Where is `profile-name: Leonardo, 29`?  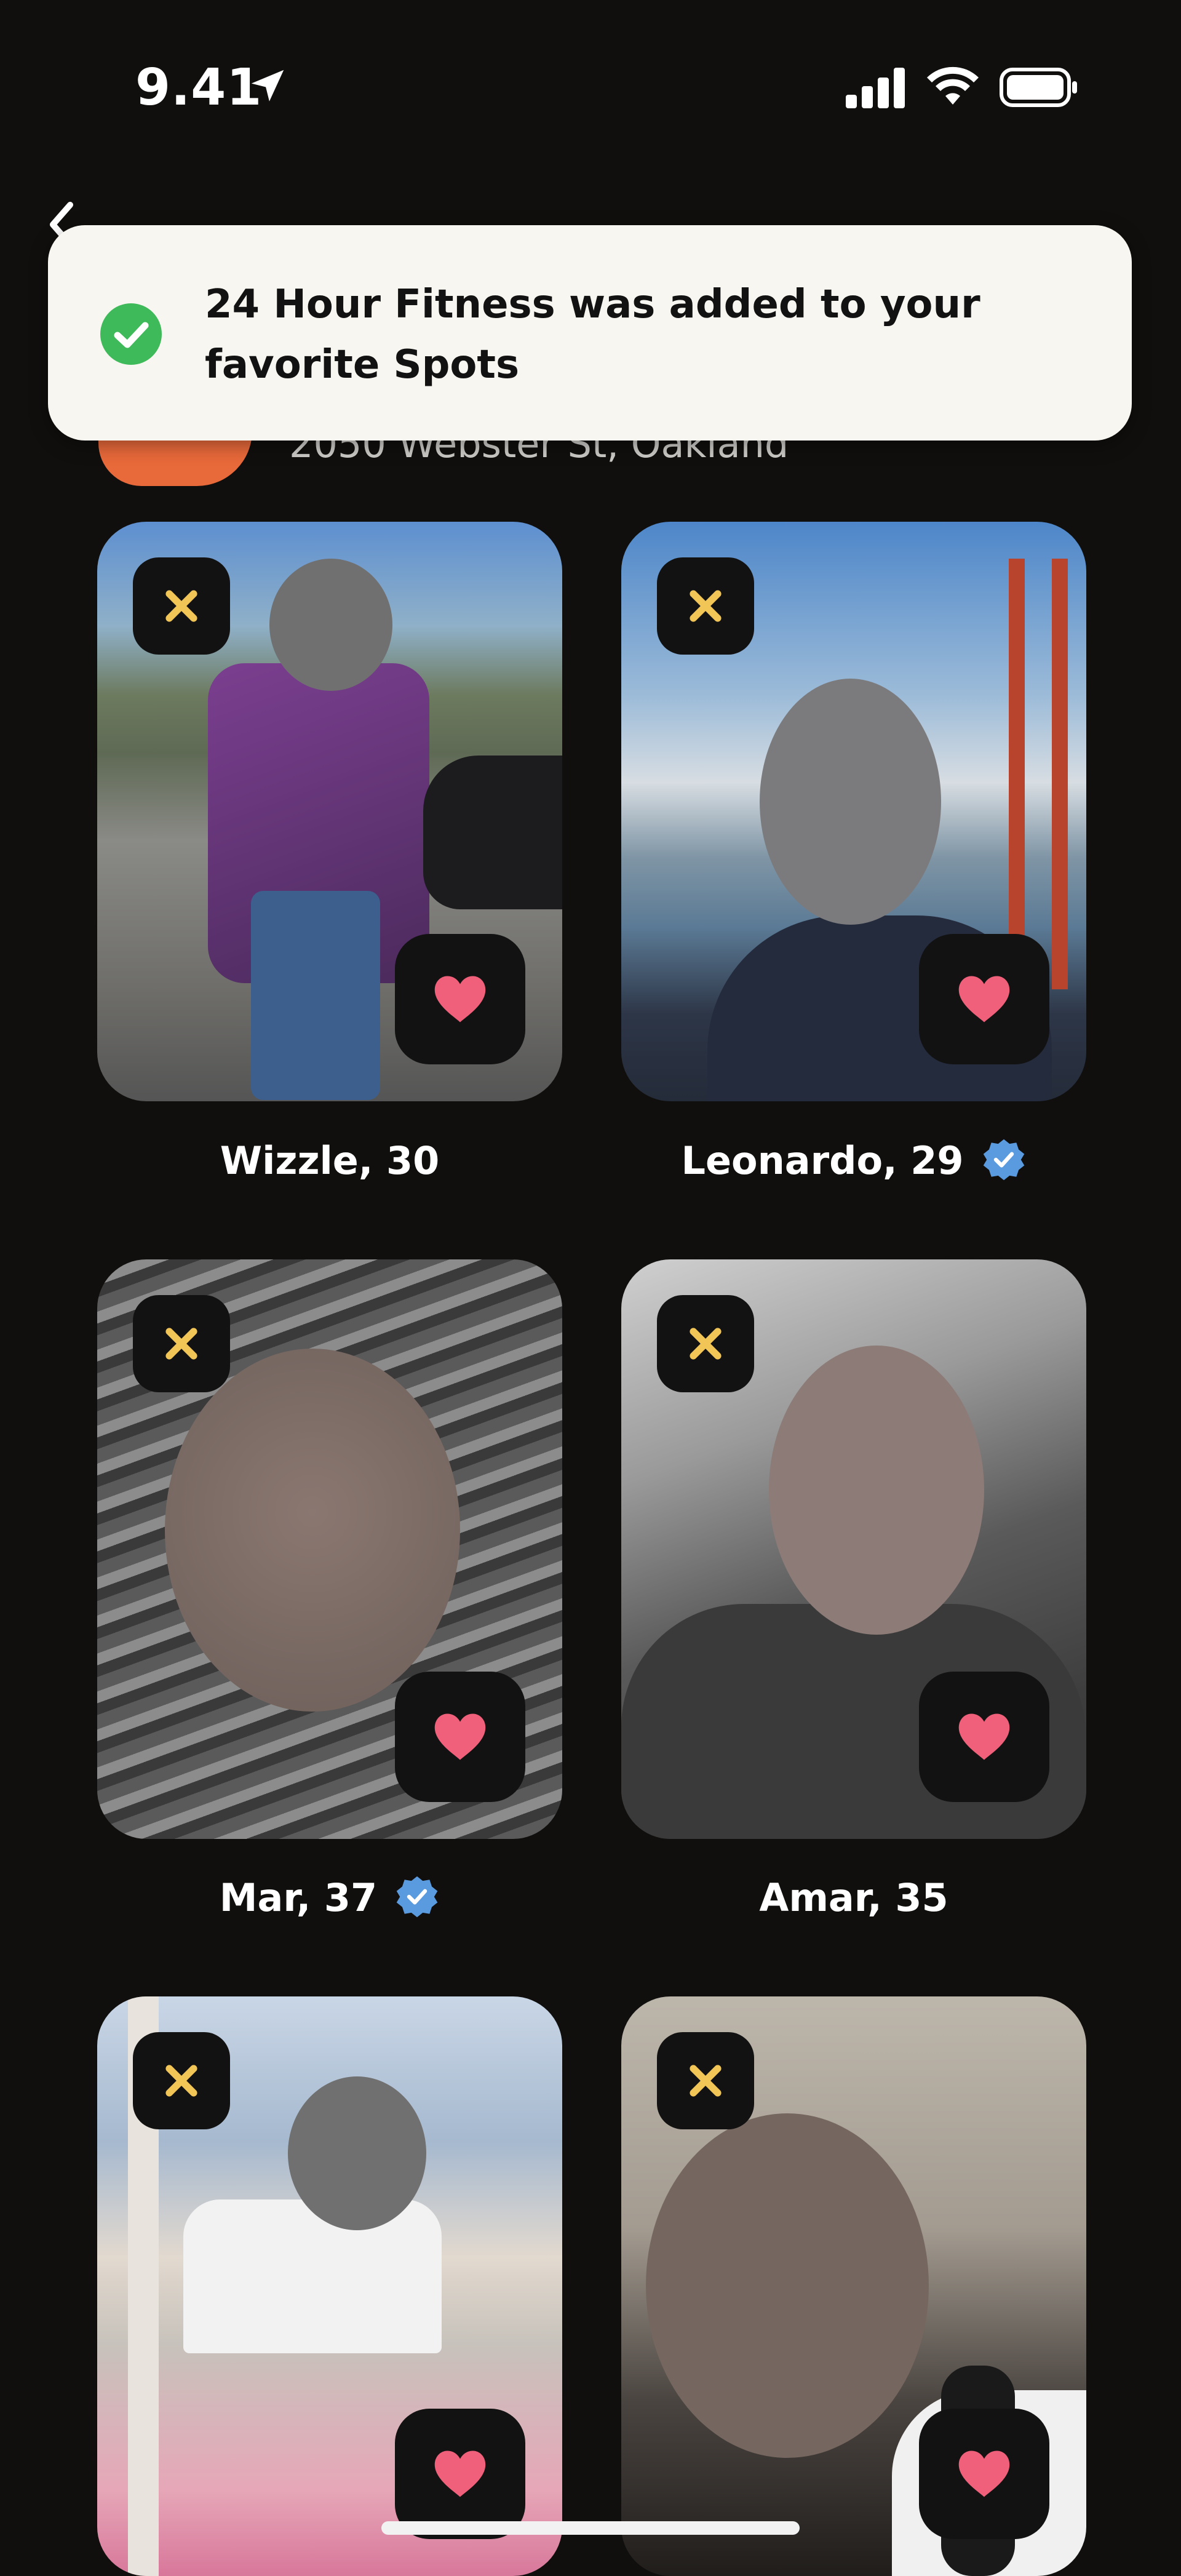
profile-name: Leonardo, 29 is located at coordinates (822, 1160).